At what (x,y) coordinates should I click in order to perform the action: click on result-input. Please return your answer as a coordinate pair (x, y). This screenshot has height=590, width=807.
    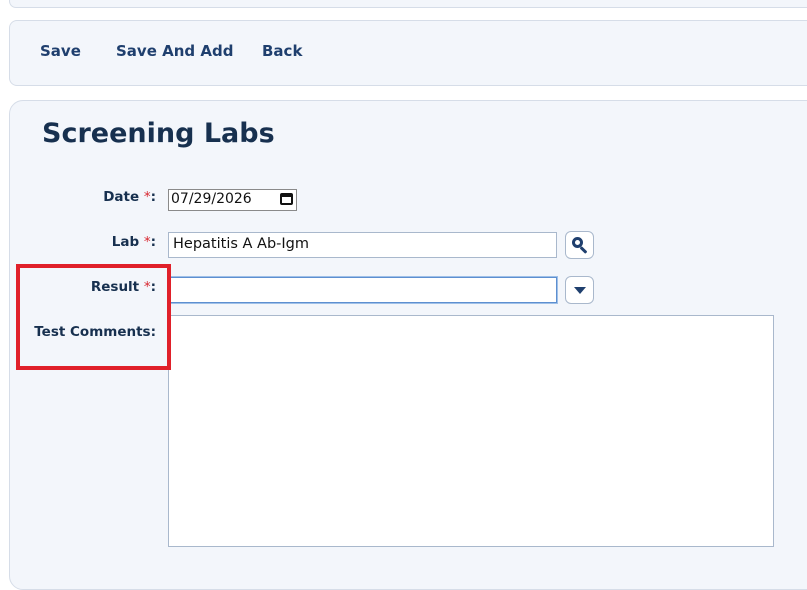
    Looking at the image, I should click on (362, 290).